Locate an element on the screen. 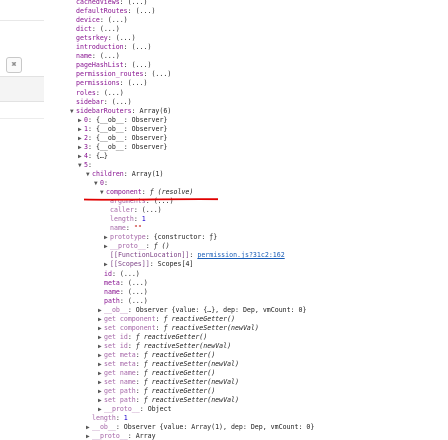 The width and height of the screenshot is (448, 440). console-tree-row: ▼ 0: is located at coordinates (101, 183).